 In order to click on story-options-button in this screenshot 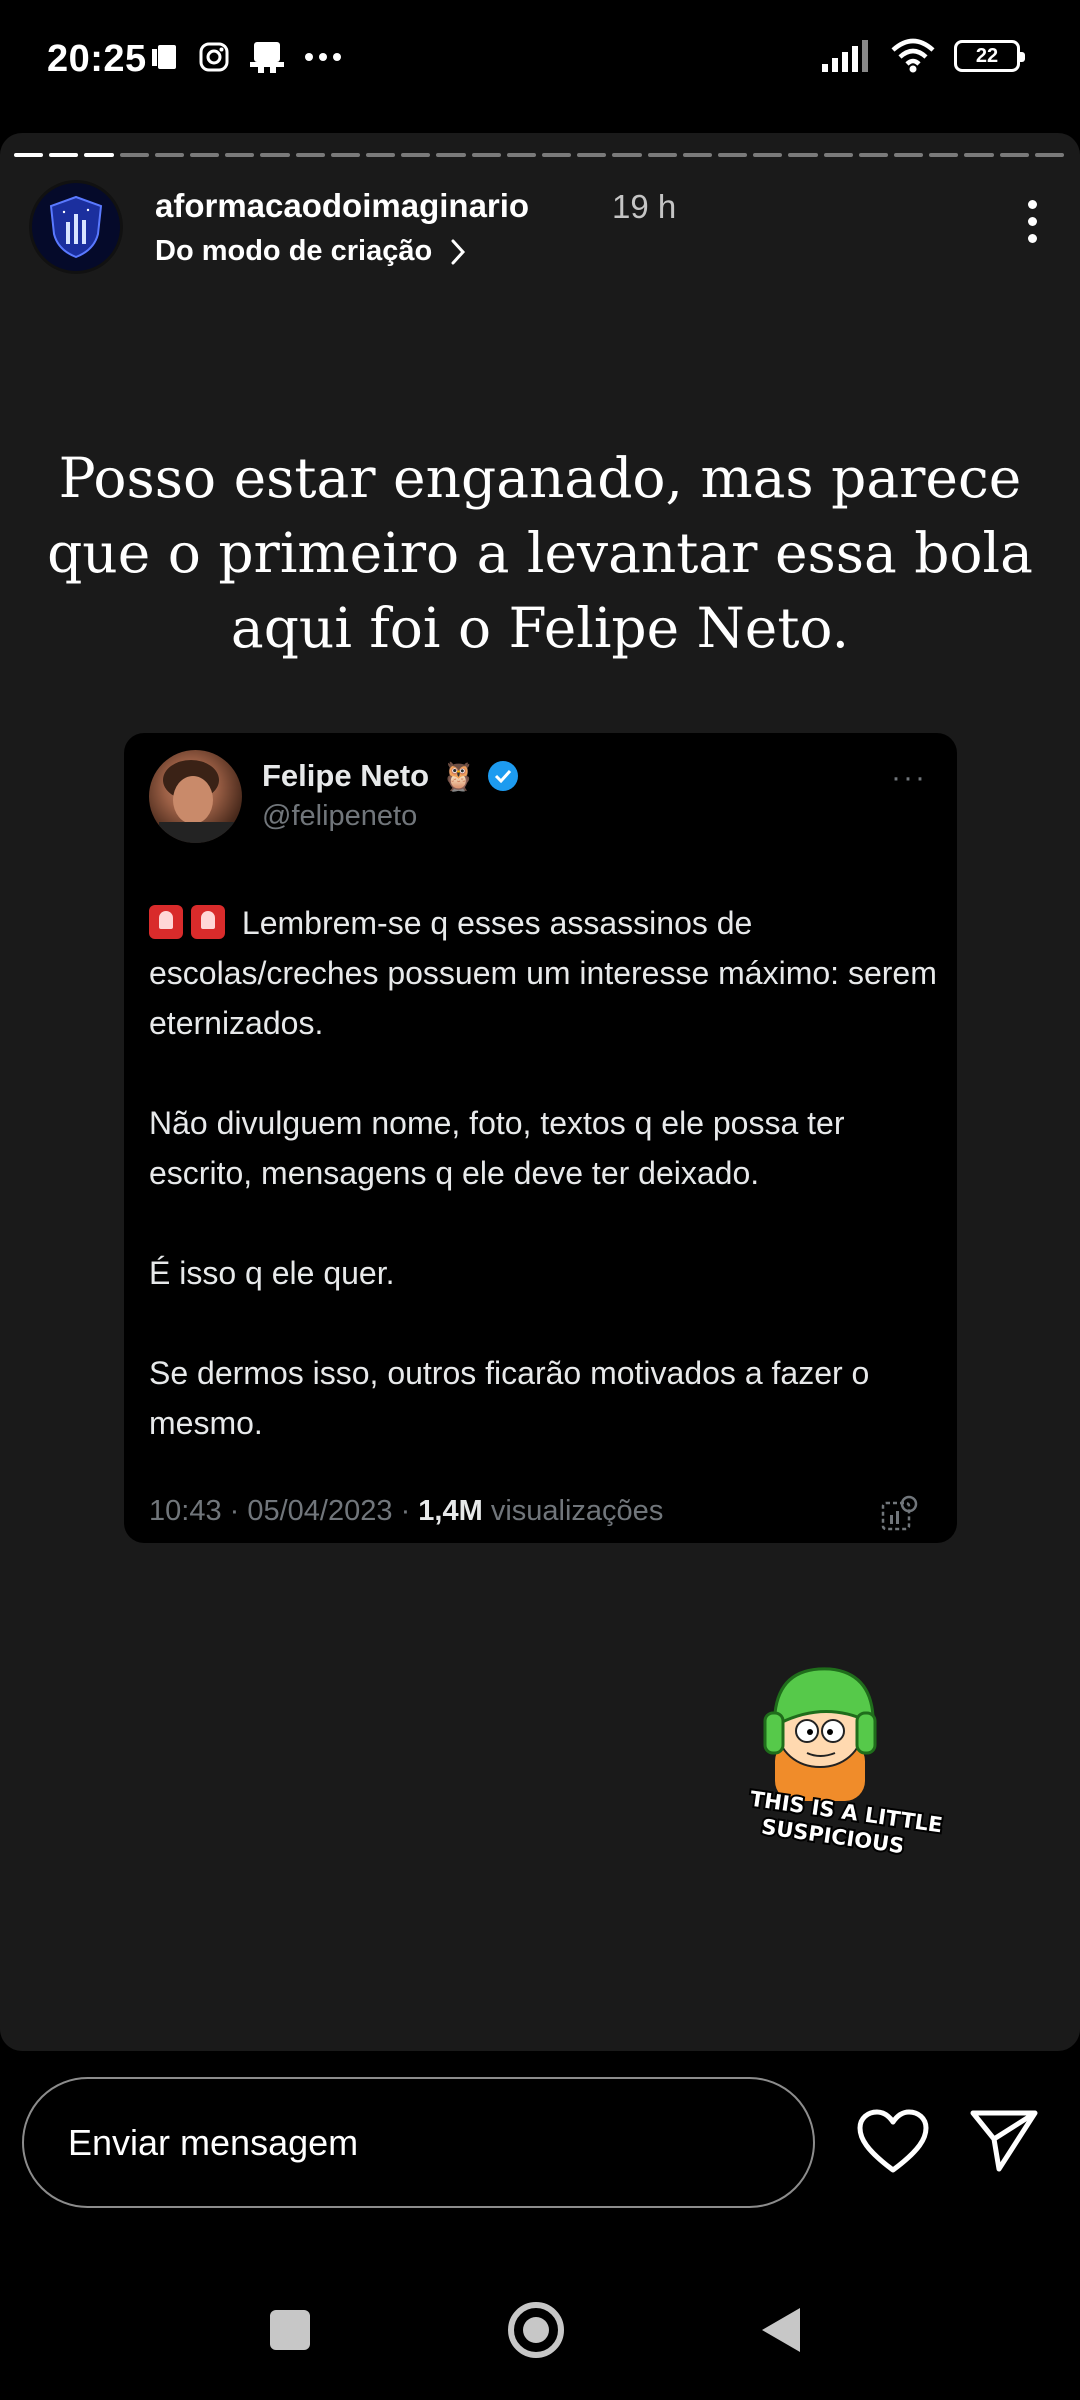, I will do `click(1032, 221)`.